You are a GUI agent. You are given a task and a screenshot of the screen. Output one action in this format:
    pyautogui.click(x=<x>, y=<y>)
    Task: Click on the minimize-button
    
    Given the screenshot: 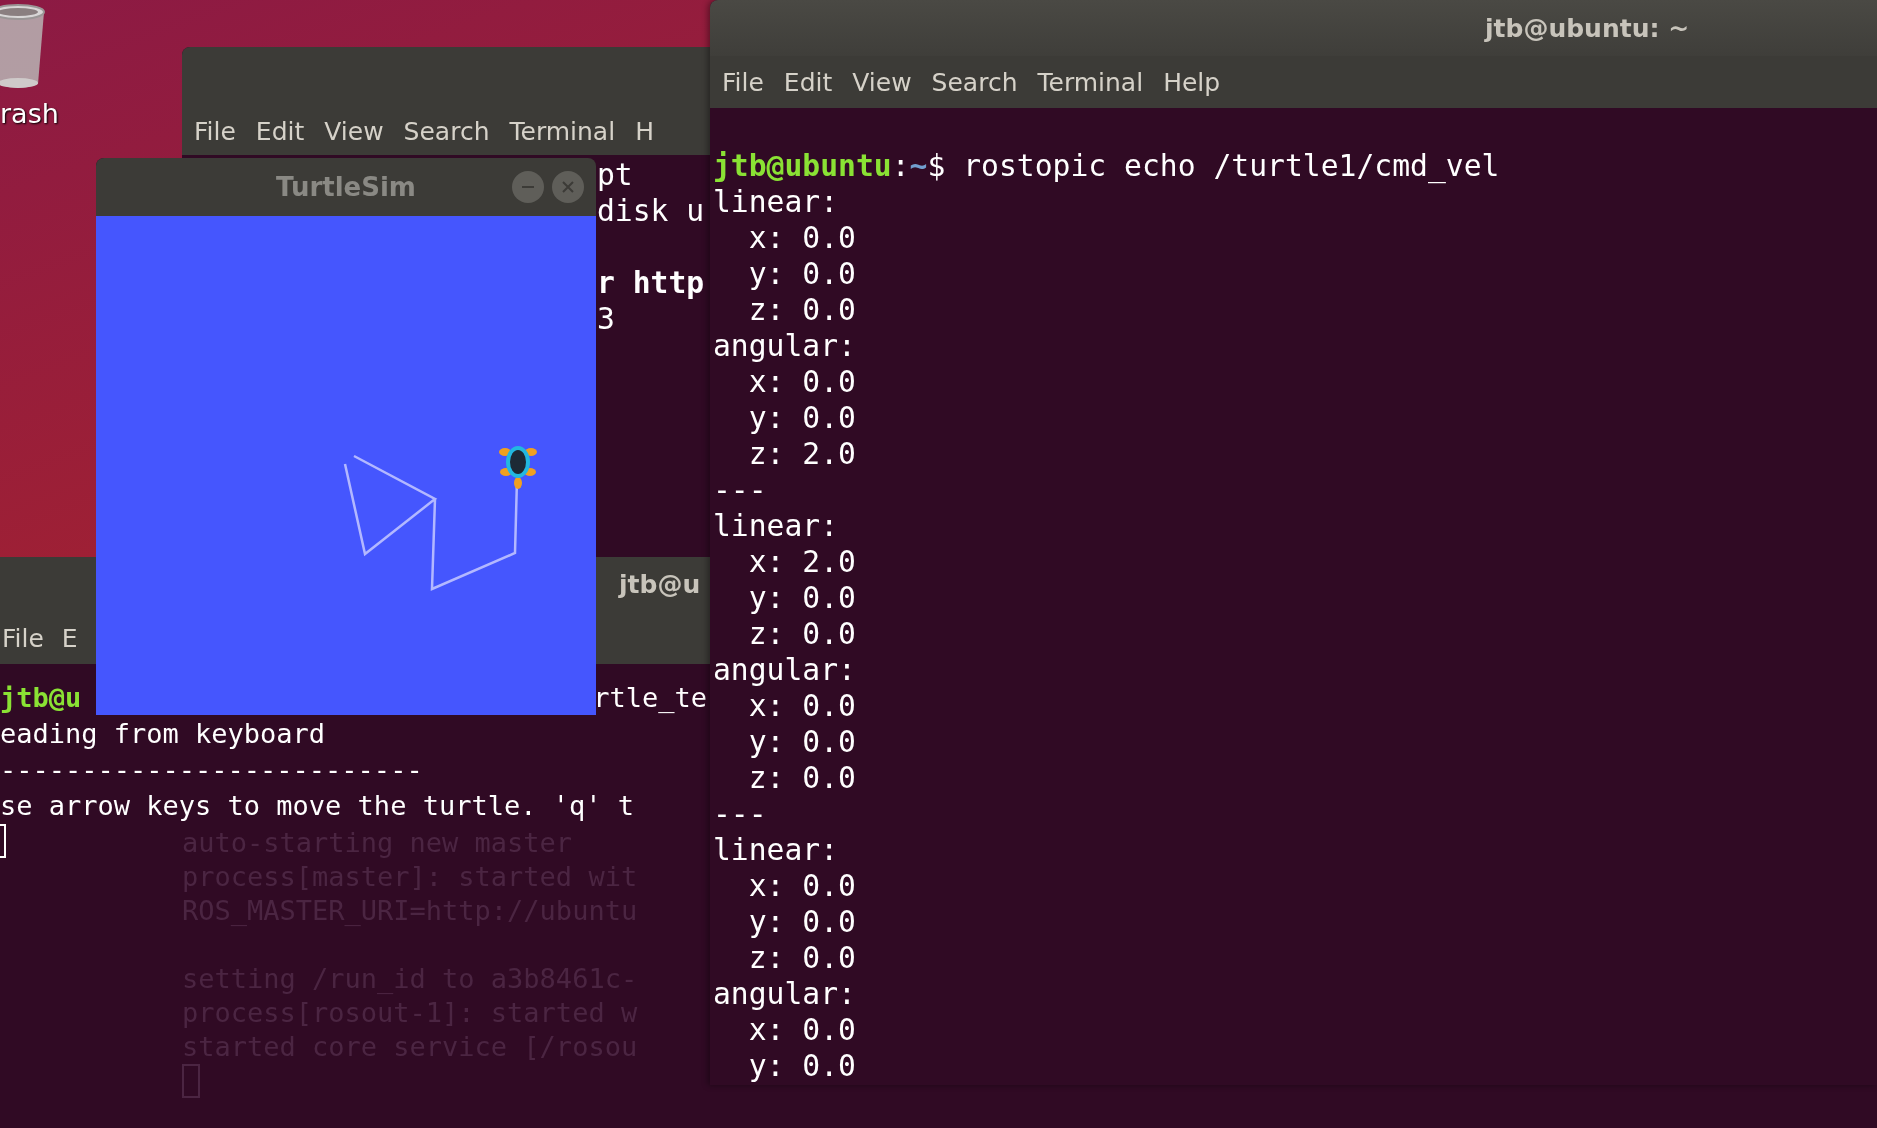 What is the action you would take?
    pyautogui.click(x=528, y=187)
    